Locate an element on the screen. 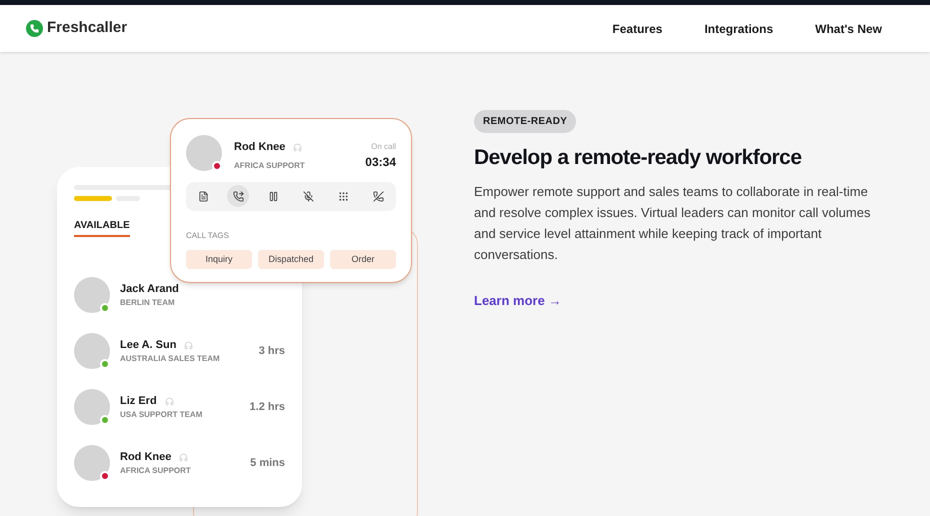  agent-team: USA SUPPORT TEAM is located at coordinates (161, 415).